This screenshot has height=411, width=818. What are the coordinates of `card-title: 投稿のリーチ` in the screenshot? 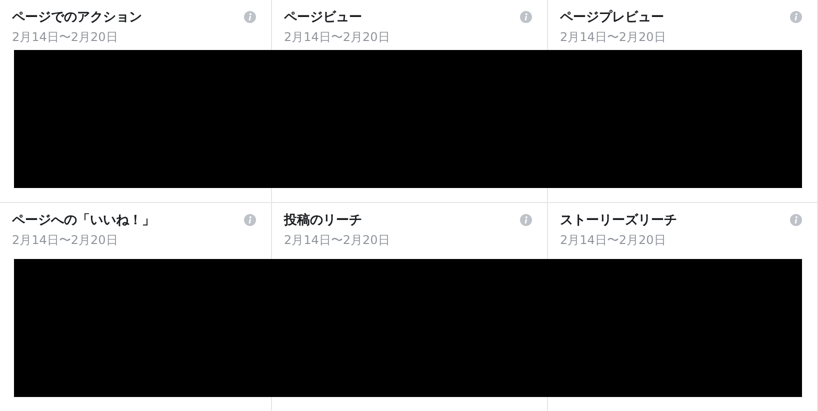 It's located at (323, 220).